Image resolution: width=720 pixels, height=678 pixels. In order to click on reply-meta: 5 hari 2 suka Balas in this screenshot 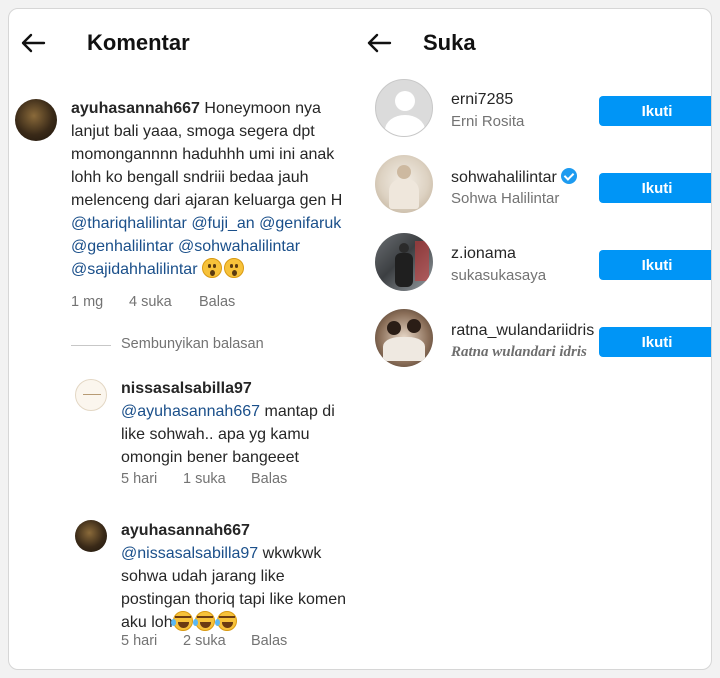, I will do `click(204, 641)`.